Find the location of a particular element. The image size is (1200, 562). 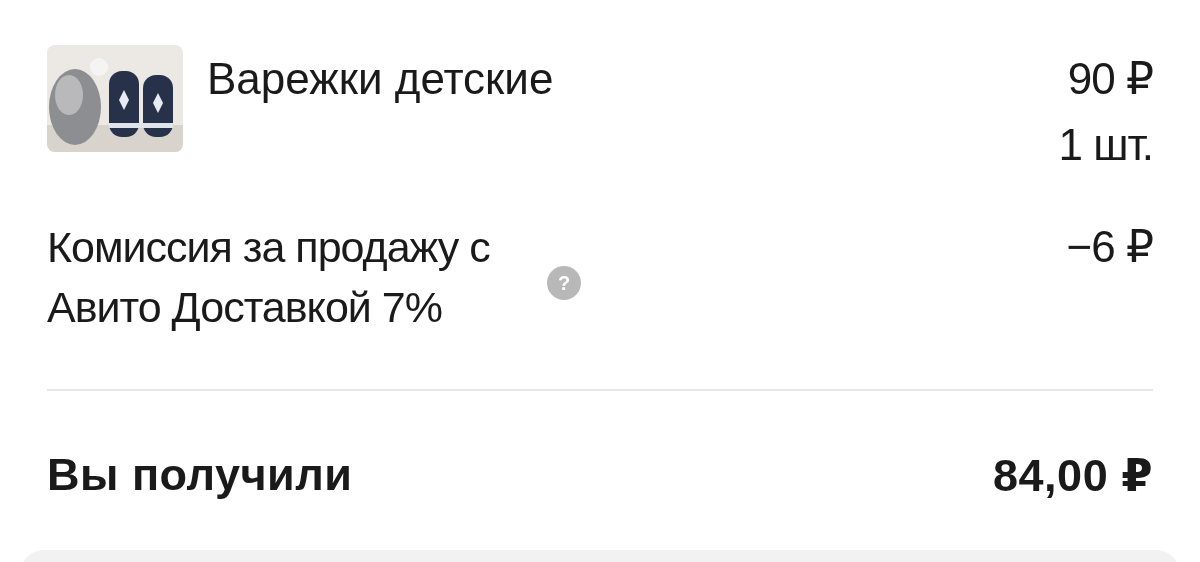

total-amount: 84,00 ₽ is located at coordinates (1073, 475).